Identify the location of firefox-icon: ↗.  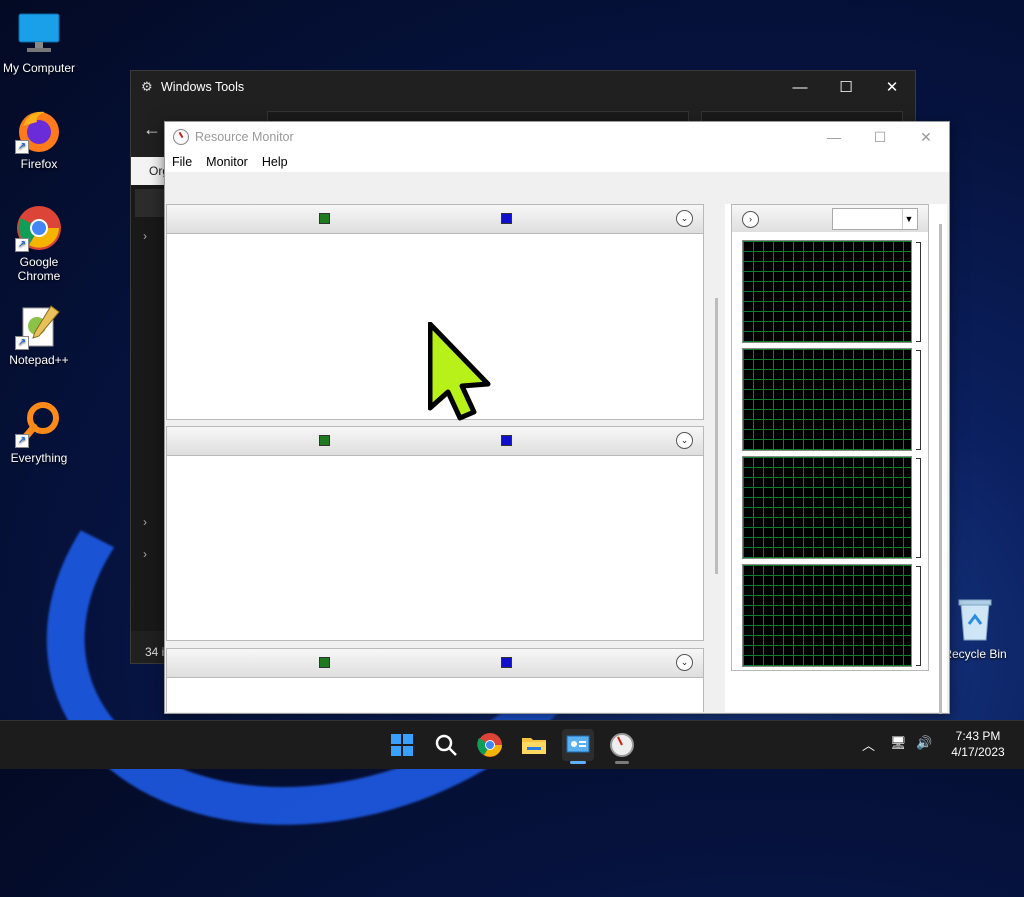
(39, 130).